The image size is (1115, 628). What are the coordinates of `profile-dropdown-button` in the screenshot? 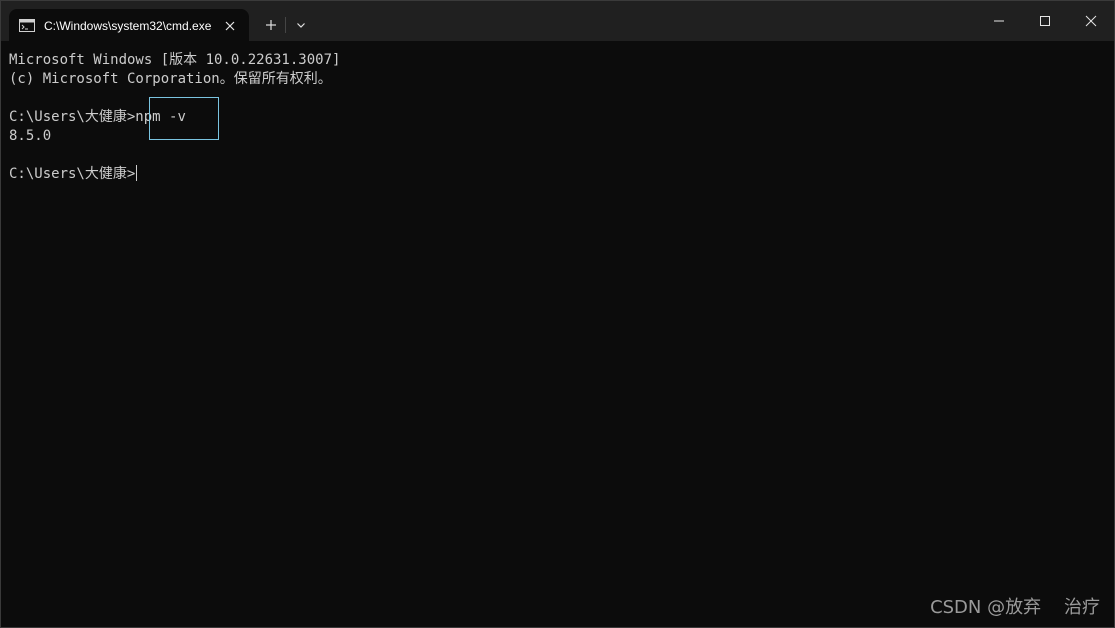 It's located at (301, 25).